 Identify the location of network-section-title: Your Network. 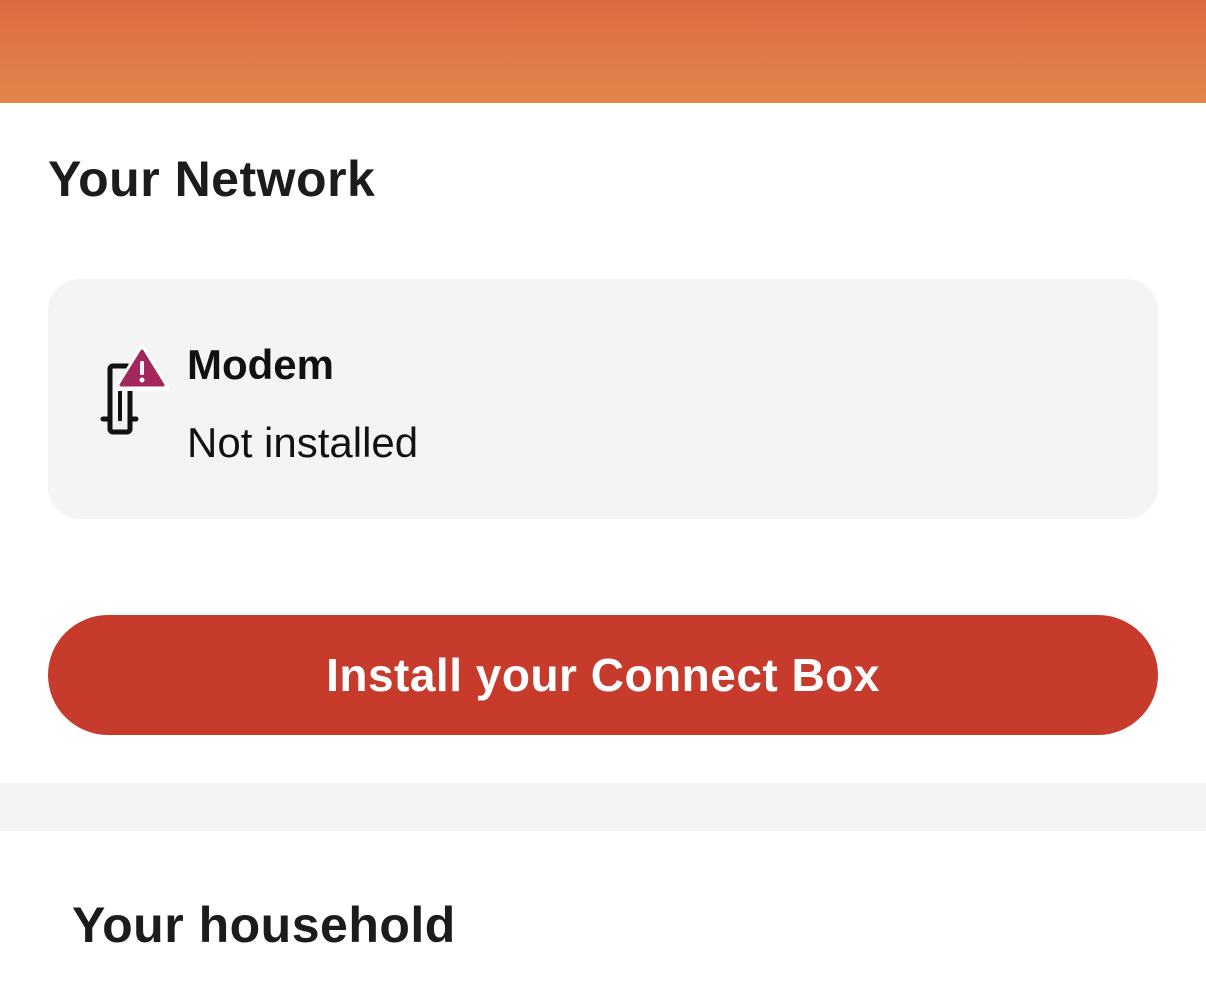
(212, 179).